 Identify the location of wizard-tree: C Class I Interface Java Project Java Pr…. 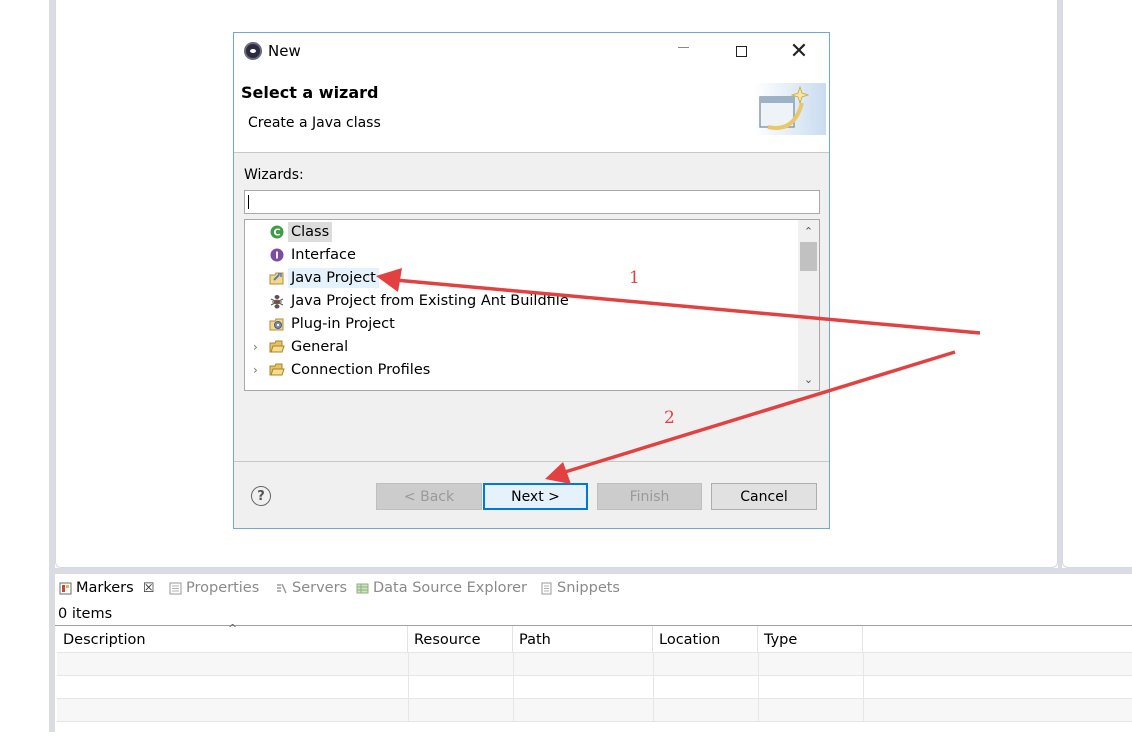
(532, 305).